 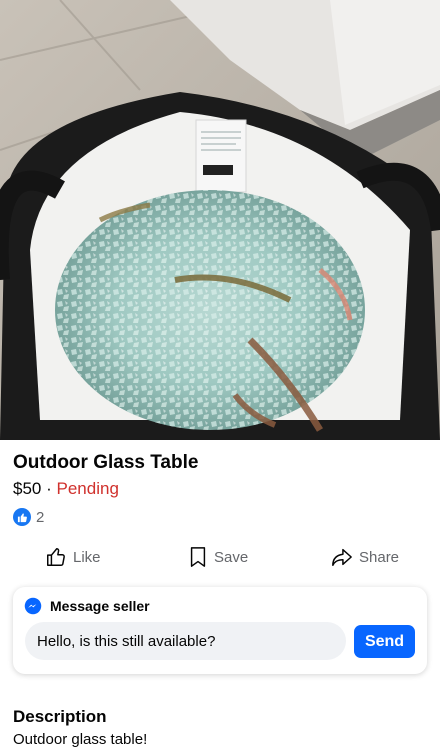 I want to click on description-heading: Description, so click(x=60, y=716).